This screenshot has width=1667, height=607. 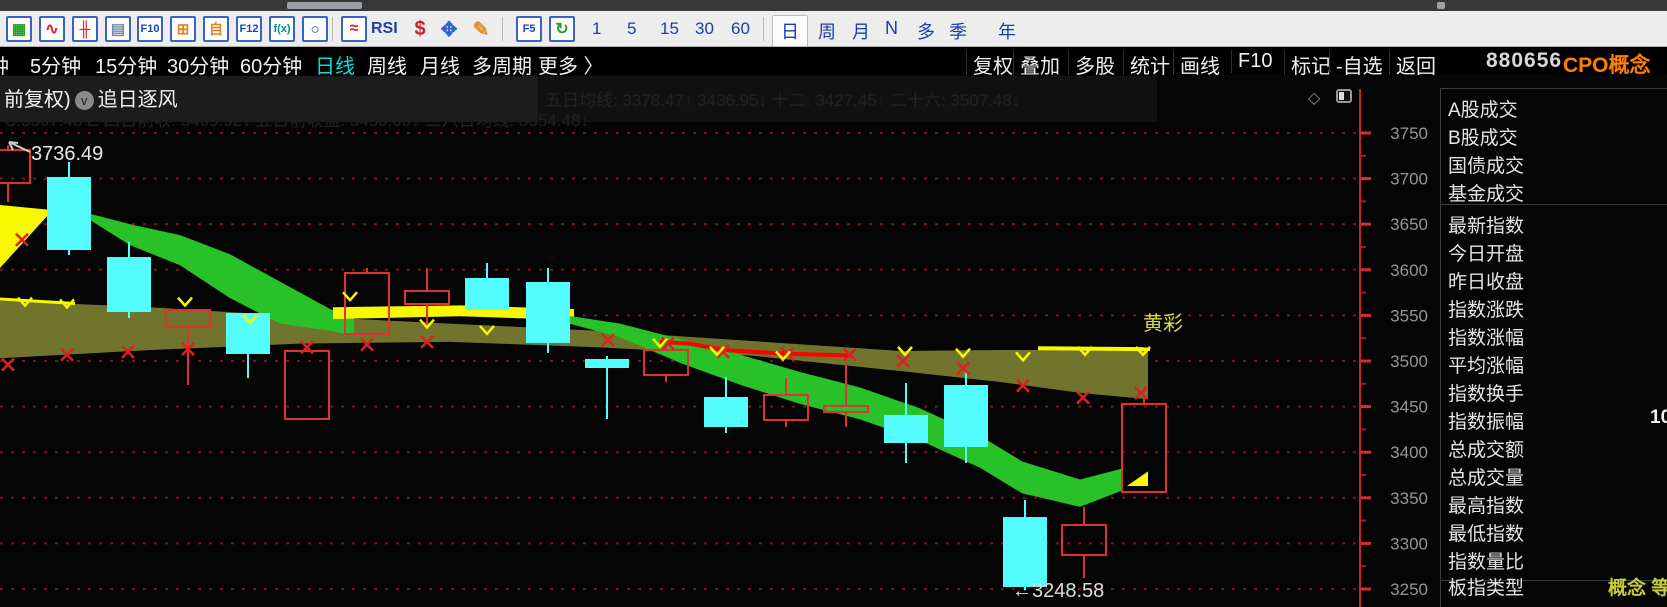 I want to click on panel-row-label: 总成交额, so click(x=1486, y=448).